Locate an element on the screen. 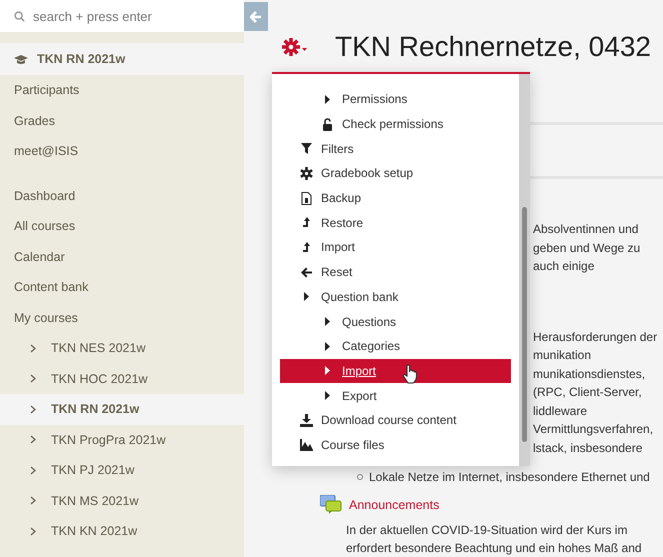 The image size is (663, 557). menu-item: Gradebook setup is located at coordinates (395, 173).